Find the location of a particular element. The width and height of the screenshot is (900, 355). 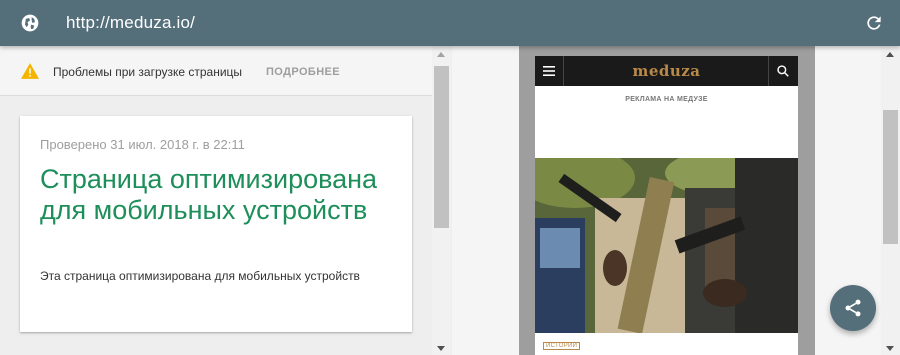

article-photo-art is located at coordinates (666, 245).